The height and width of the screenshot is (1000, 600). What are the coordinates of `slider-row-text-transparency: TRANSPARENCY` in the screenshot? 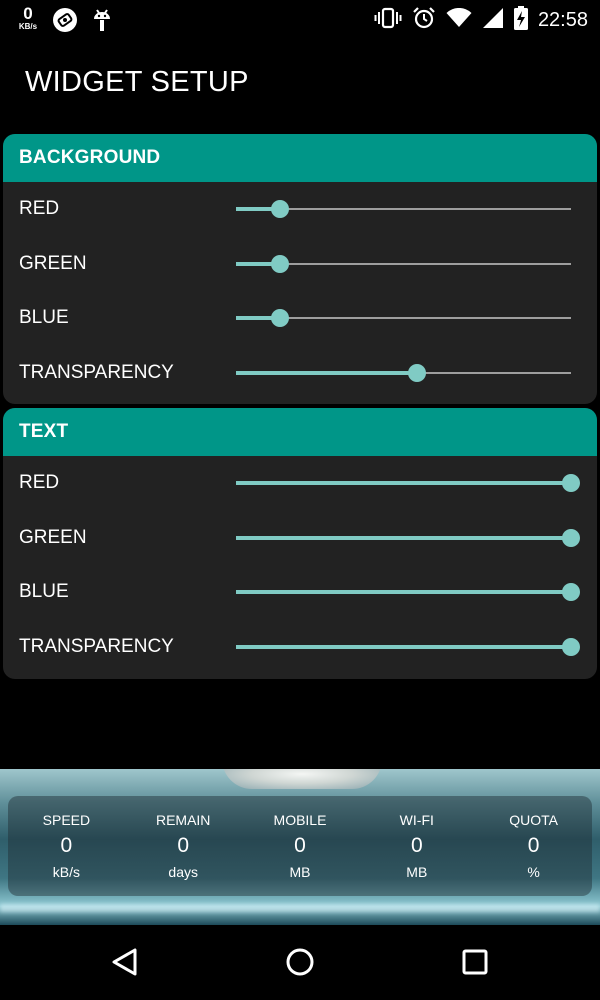 It's located at (300, 647).